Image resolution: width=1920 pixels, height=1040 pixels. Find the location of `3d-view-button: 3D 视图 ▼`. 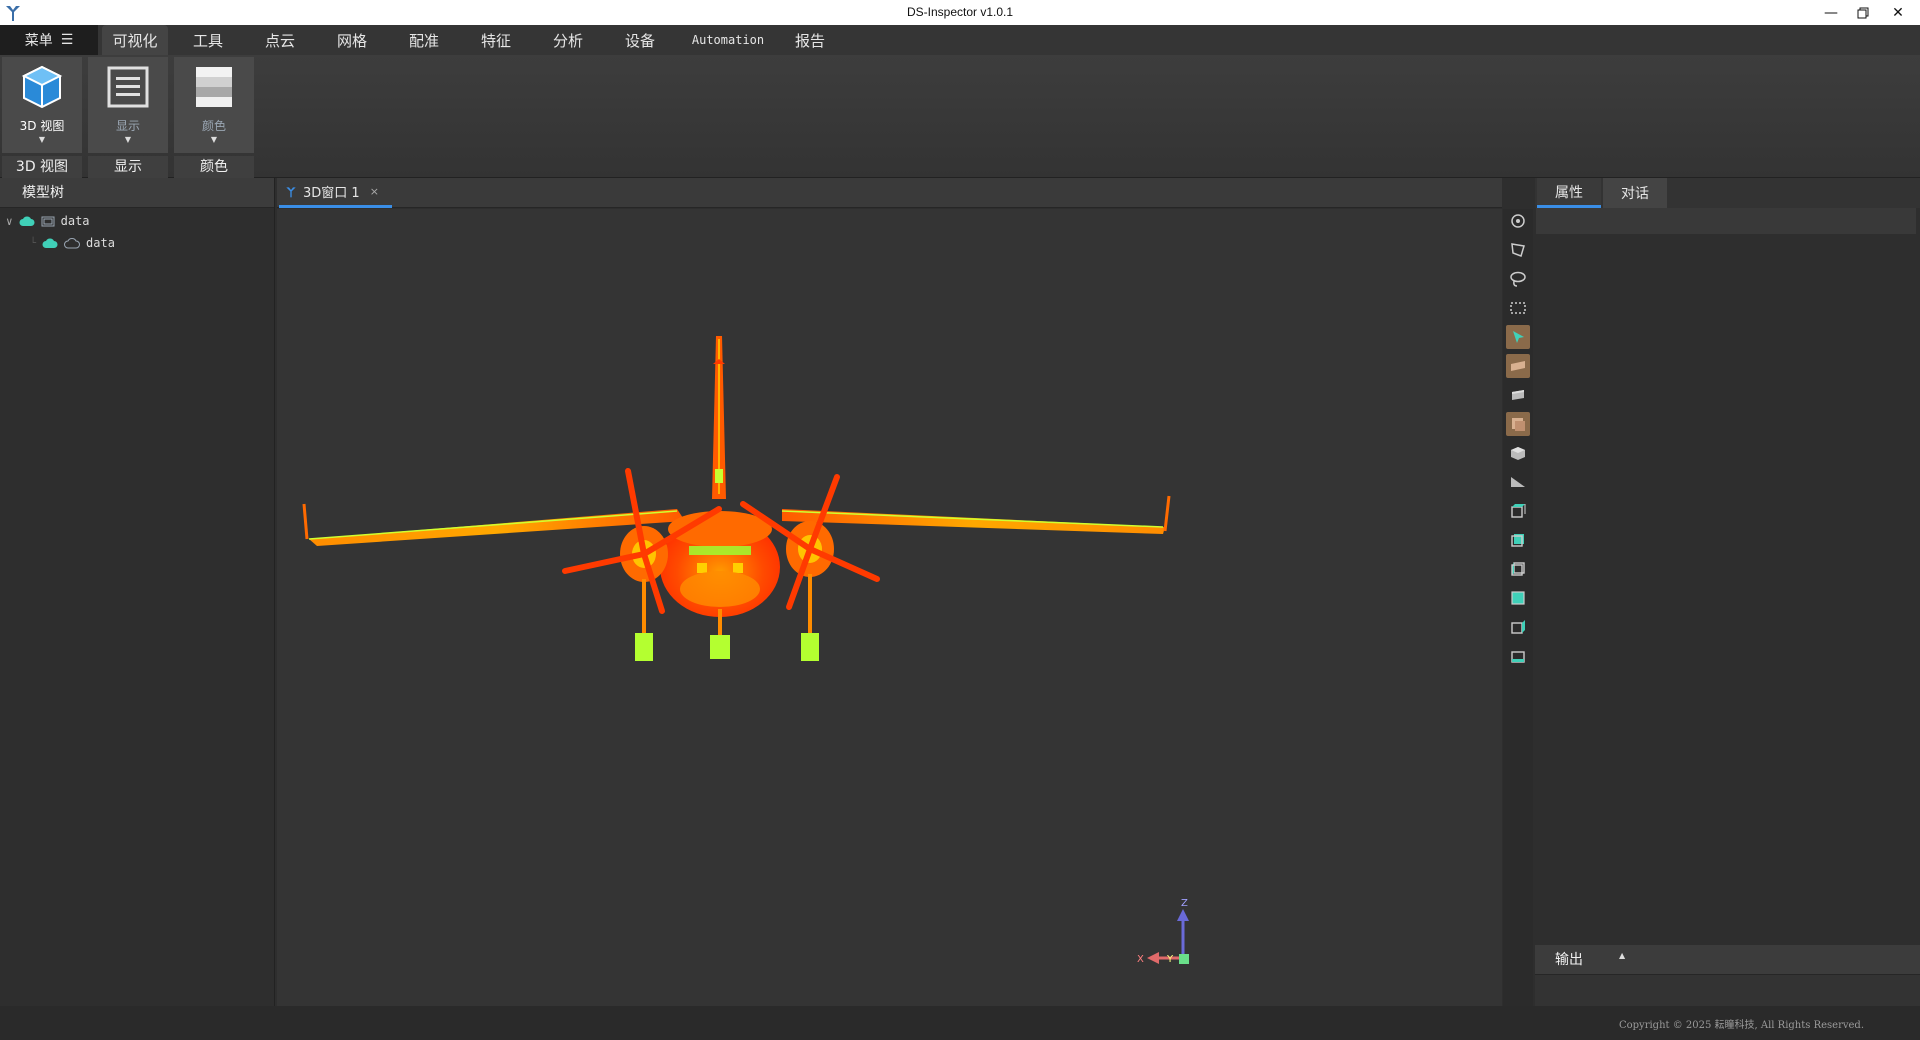

3d-view-button: 3D 视图 ▼ is located at coordinates (42, 105).